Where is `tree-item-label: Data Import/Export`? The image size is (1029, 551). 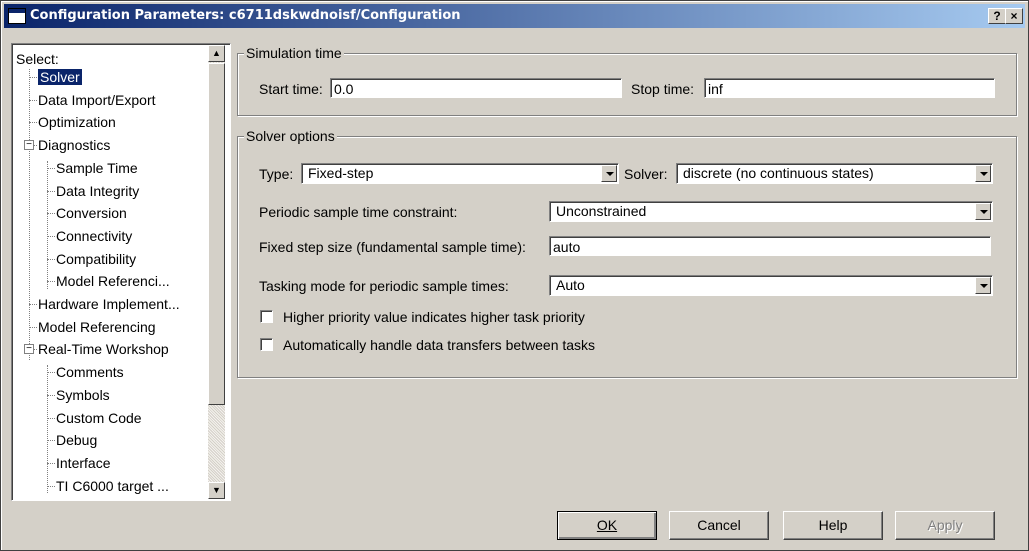
tree-item-label: Data Import/Export is located at coordinates (97, 99).